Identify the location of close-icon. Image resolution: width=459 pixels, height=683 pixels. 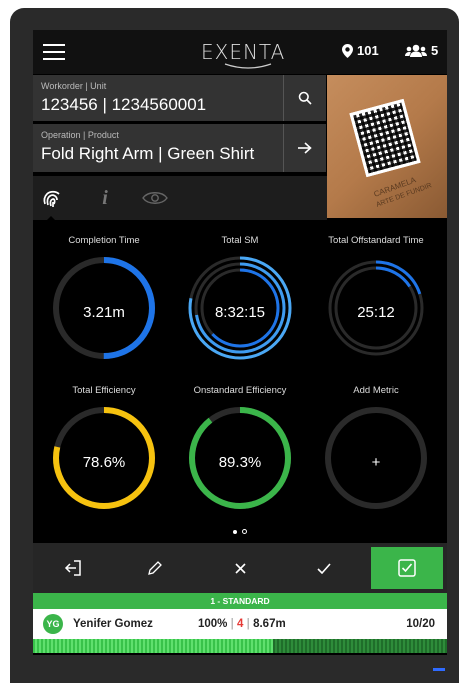
(240, 568).